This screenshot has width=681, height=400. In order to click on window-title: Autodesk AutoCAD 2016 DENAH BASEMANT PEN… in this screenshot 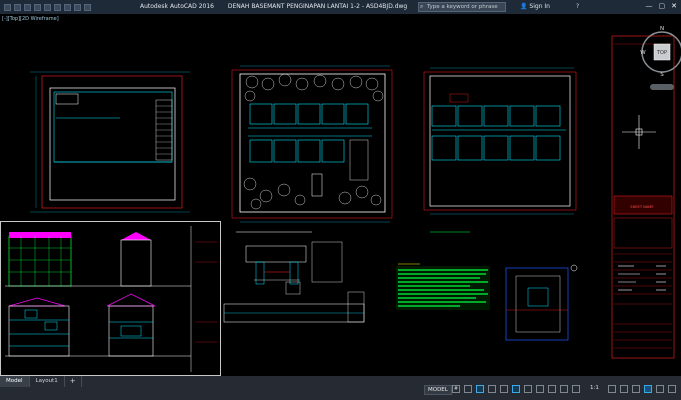, I will do `click(273, 6)`.